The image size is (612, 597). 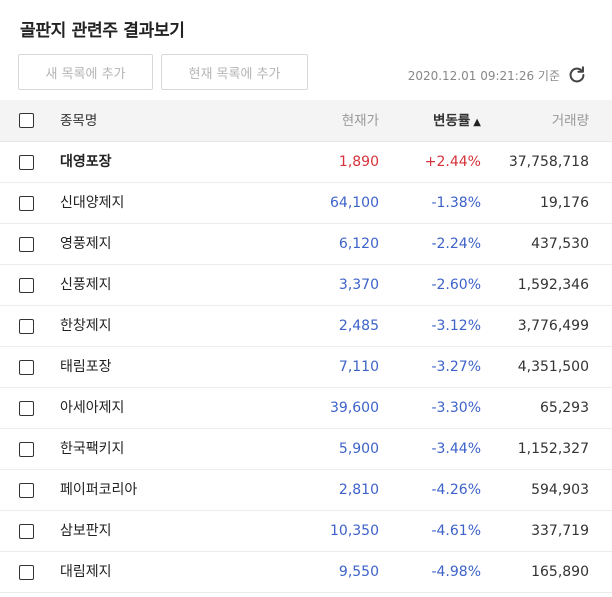 What do you see at coordinates (86, 326) in the screenshot?
I see `stock-name: 한창제지` at bounding box center [86, 326].